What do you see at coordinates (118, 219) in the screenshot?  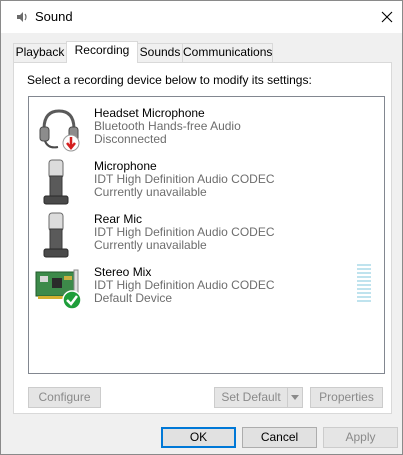 I see `device-name: Rear Mic` at bounding box center [118, 219].